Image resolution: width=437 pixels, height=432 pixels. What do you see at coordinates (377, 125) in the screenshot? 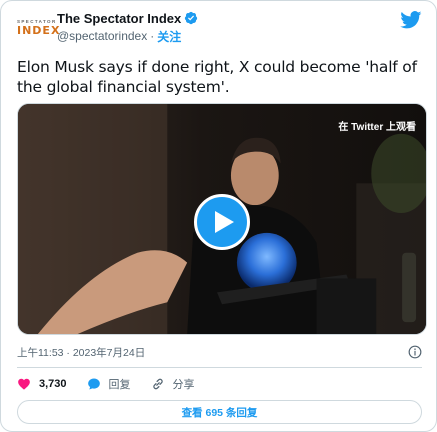
I see `watch-on-twitter-label: 在 Twitter 上观看` at bounding box center [377, 125].